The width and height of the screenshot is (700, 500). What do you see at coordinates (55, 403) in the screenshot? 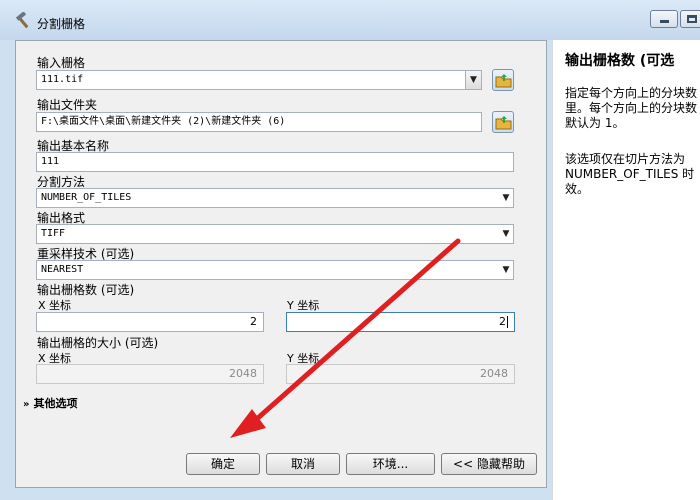
I see `more-options-label: 其他选项` at bounding box center [55, 403].